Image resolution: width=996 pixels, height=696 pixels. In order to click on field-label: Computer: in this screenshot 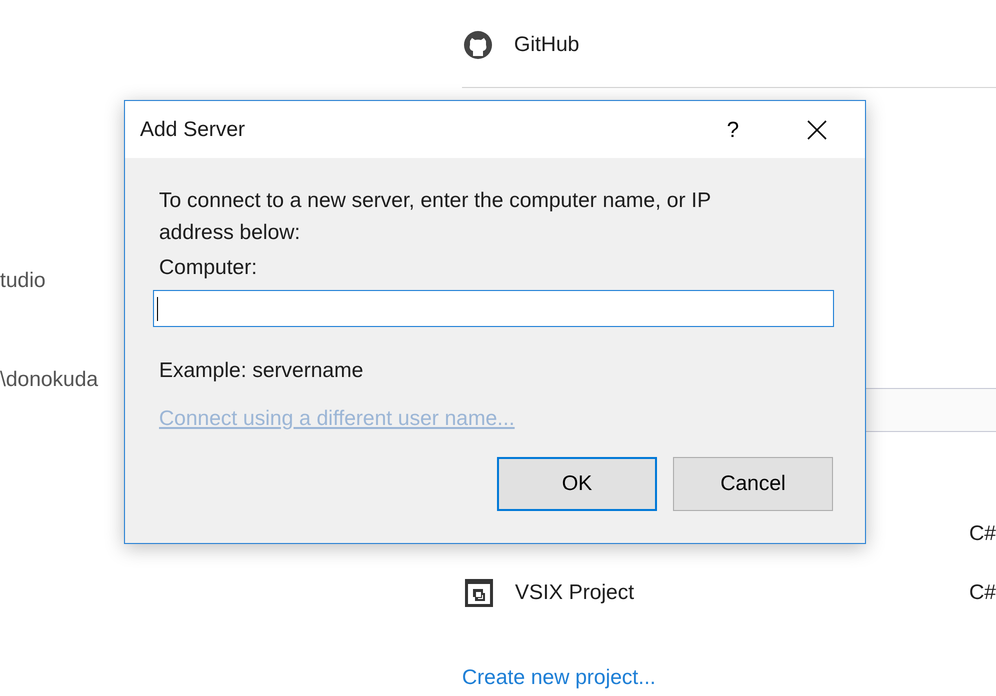, I will do `click(208, 268)`.